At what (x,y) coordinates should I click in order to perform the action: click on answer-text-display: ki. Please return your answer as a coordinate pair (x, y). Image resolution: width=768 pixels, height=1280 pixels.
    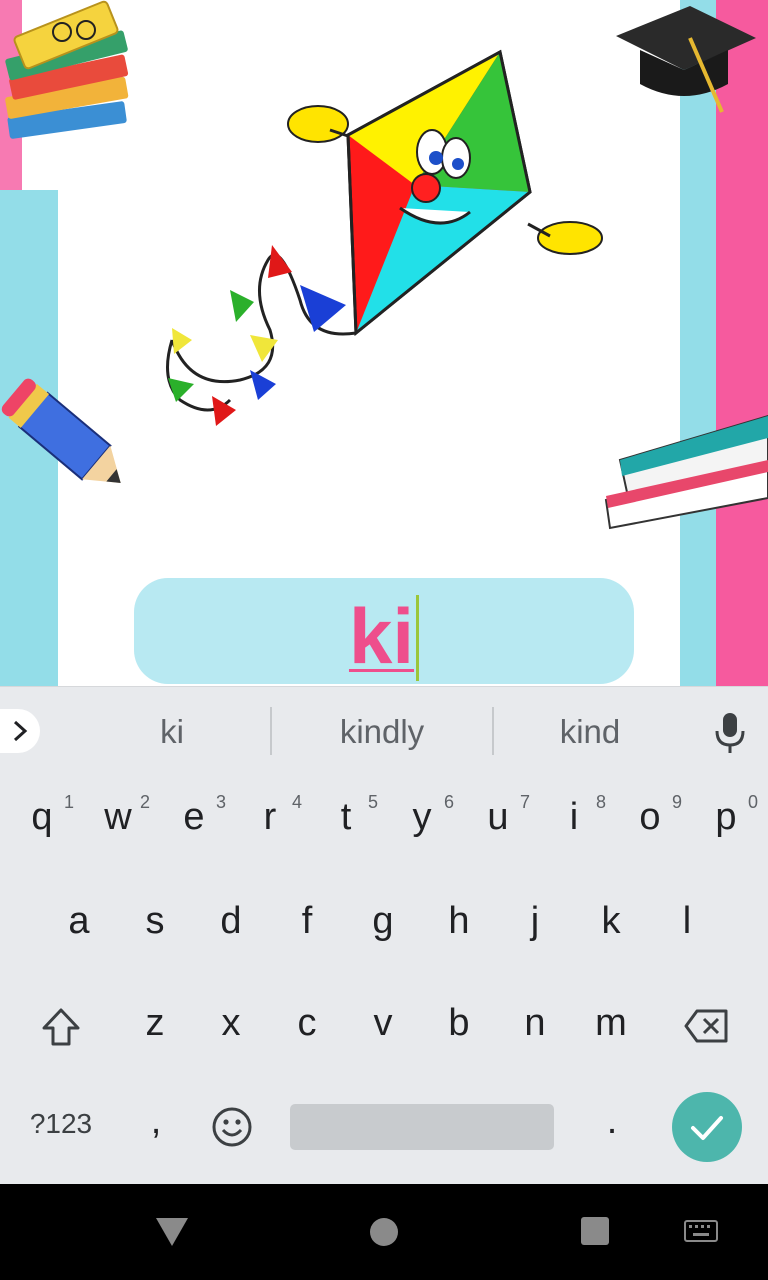
    Looking at the image, I should click on (384, 637).